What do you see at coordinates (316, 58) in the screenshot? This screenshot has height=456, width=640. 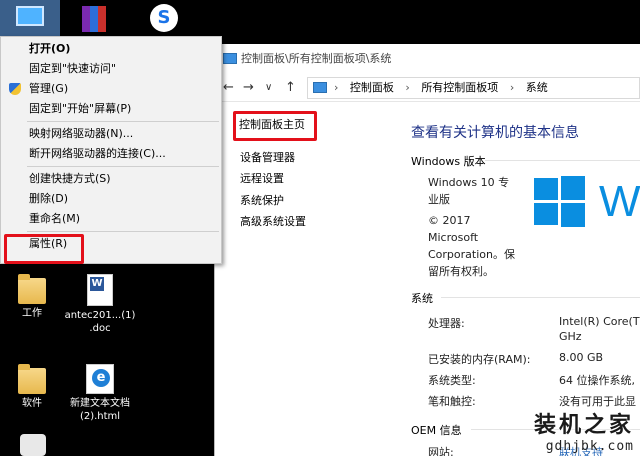 I see `window-title: 控制面板\所有控制面板项\系统` at bounding box center [316, 58].